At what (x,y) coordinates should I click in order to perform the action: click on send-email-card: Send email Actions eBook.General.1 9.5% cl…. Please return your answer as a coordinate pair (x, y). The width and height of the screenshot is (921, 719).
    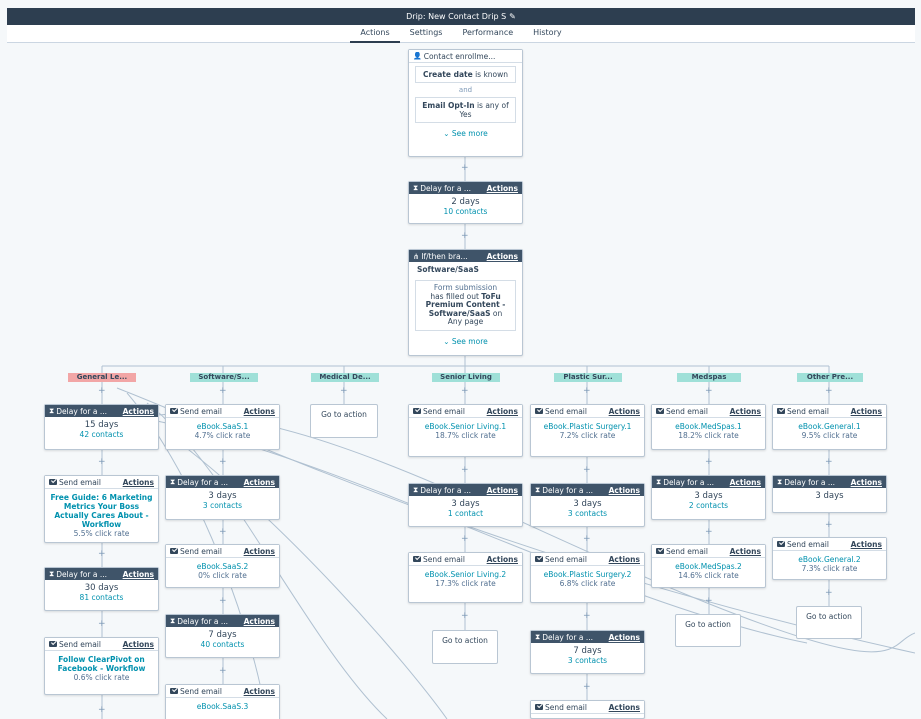
    Looking at the image, I should click on (829, 427).